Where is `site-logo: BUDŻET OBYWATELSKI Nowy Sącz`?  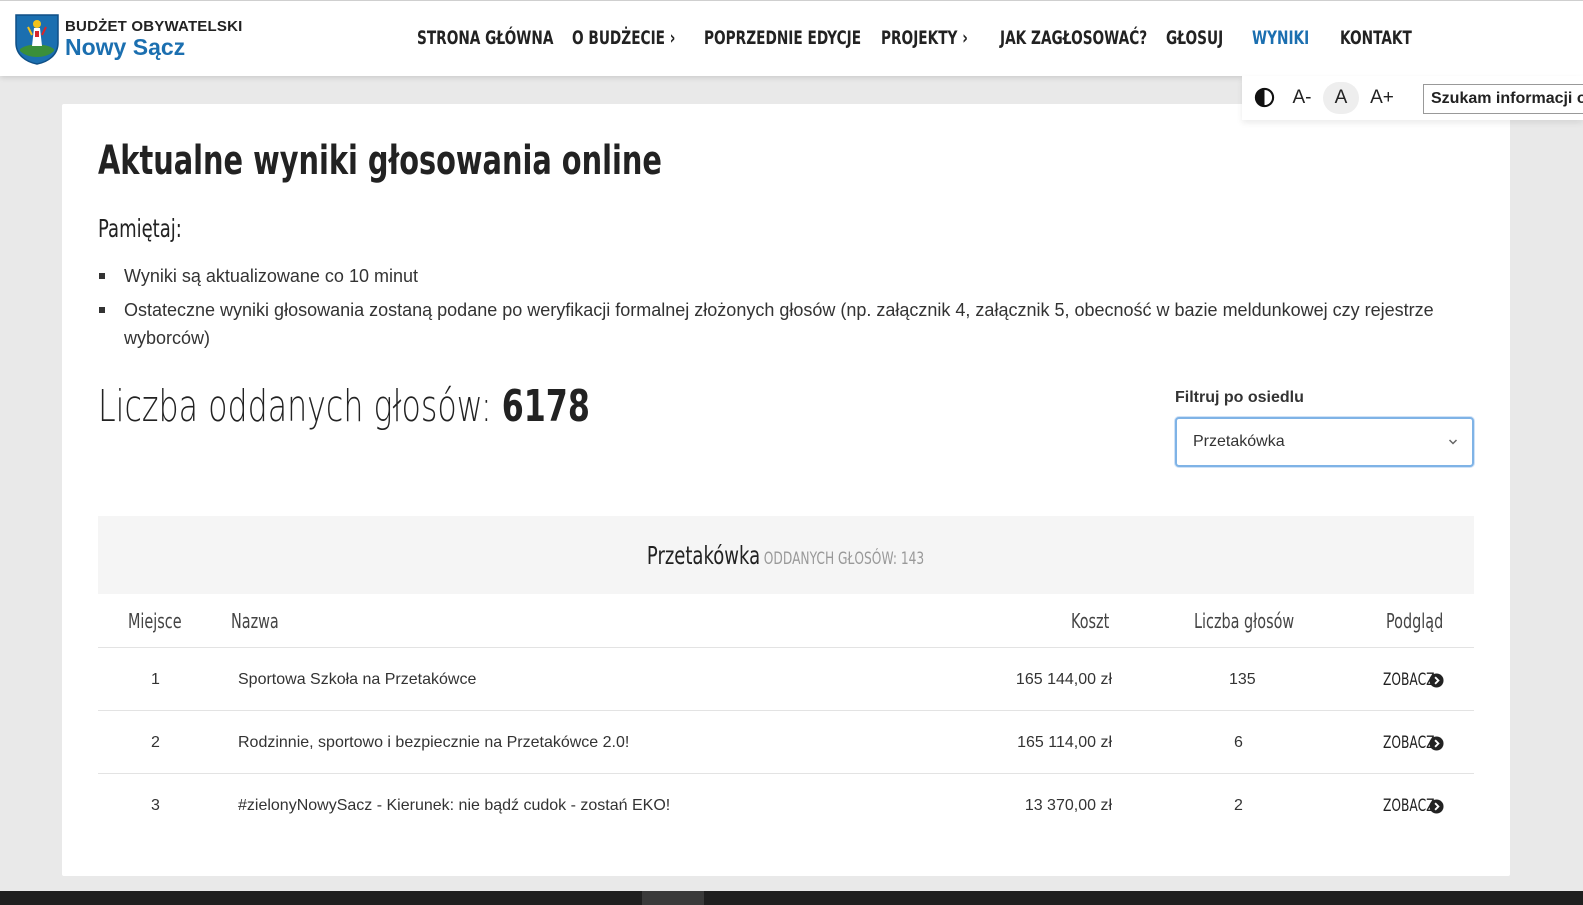
site-logo: BUDŻET OBYWATELSKI Nowy Sącz is located at coordinates (128, 39).